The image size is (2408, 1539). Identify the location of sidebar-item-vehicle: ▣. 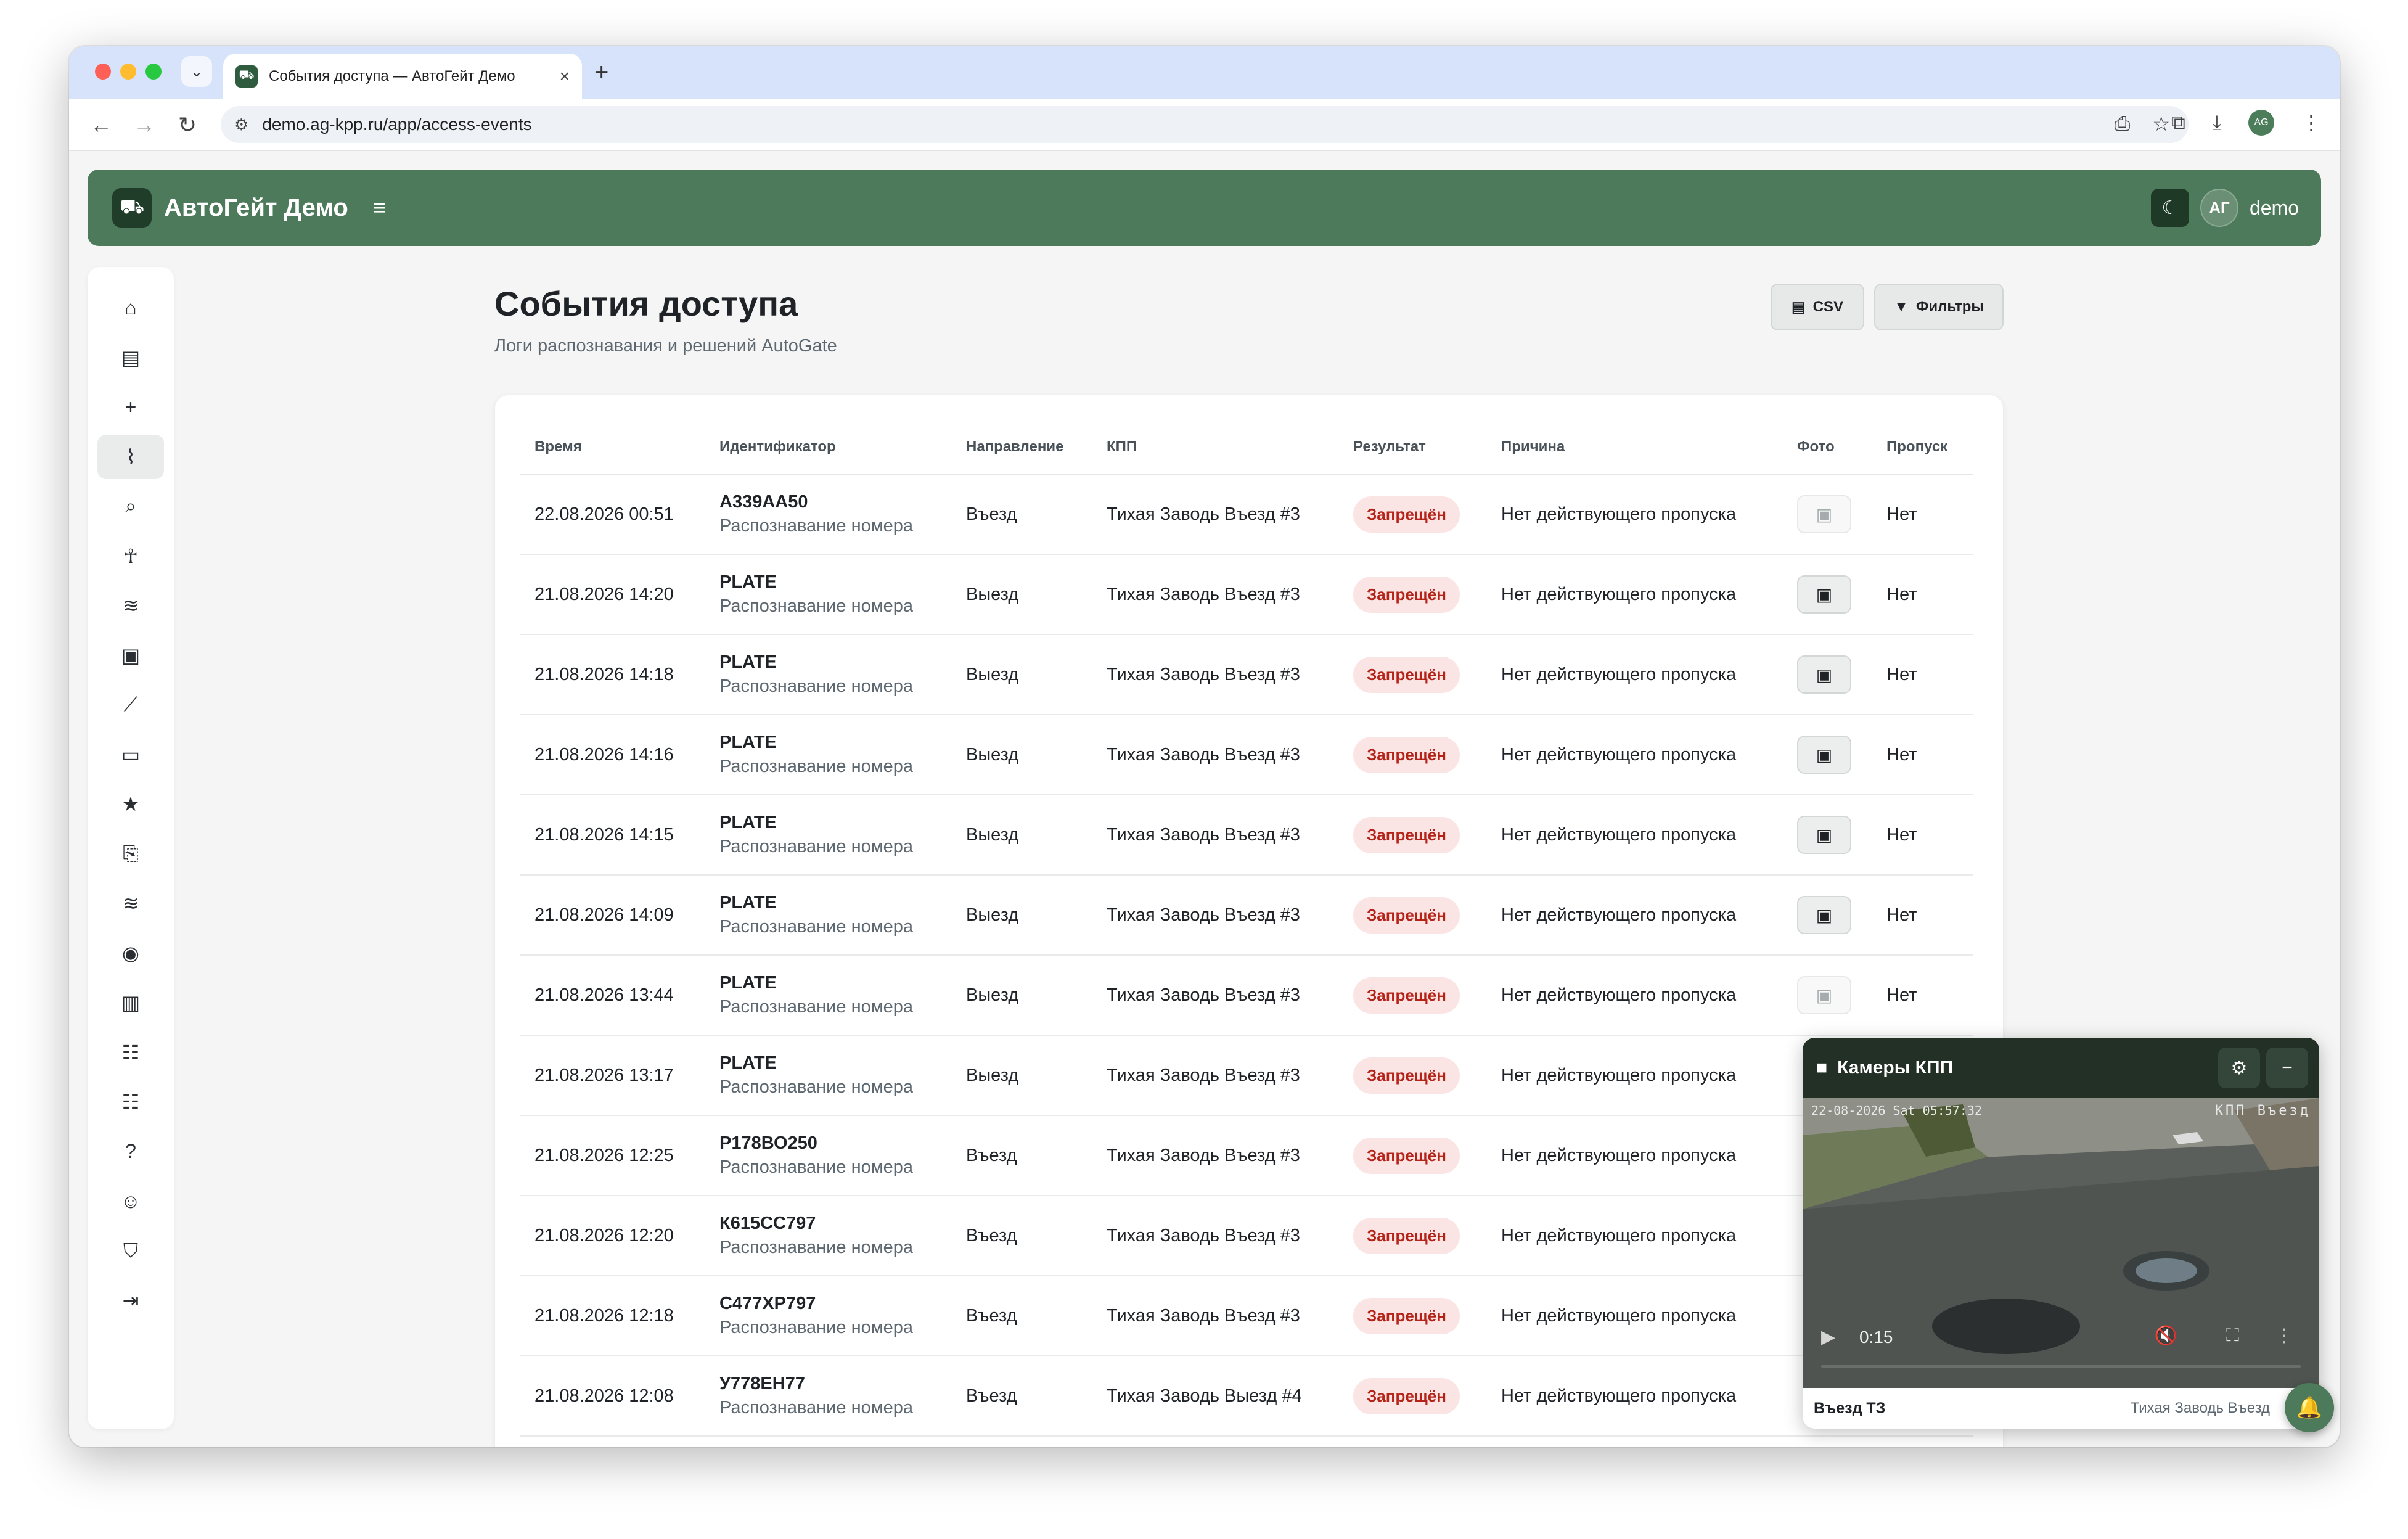
(130, 655).